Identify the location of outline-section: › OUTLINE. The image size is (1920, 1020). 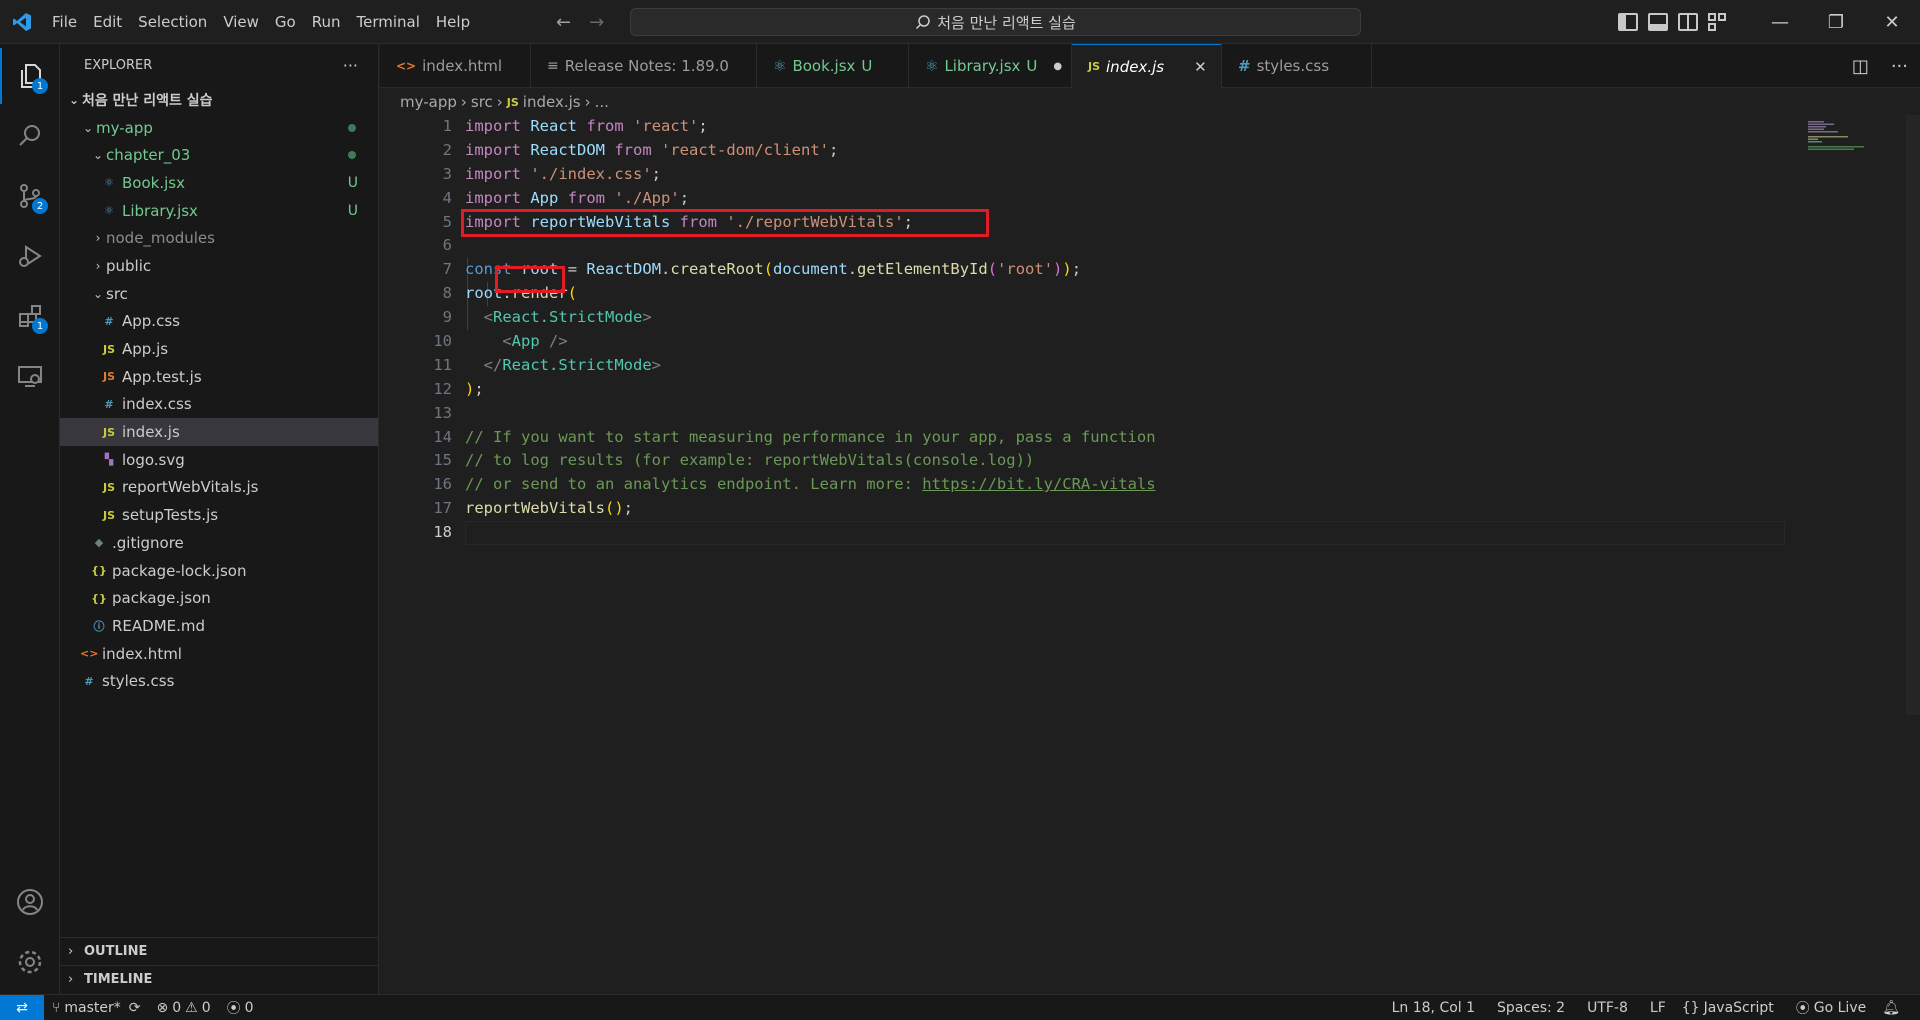
(219, 951).